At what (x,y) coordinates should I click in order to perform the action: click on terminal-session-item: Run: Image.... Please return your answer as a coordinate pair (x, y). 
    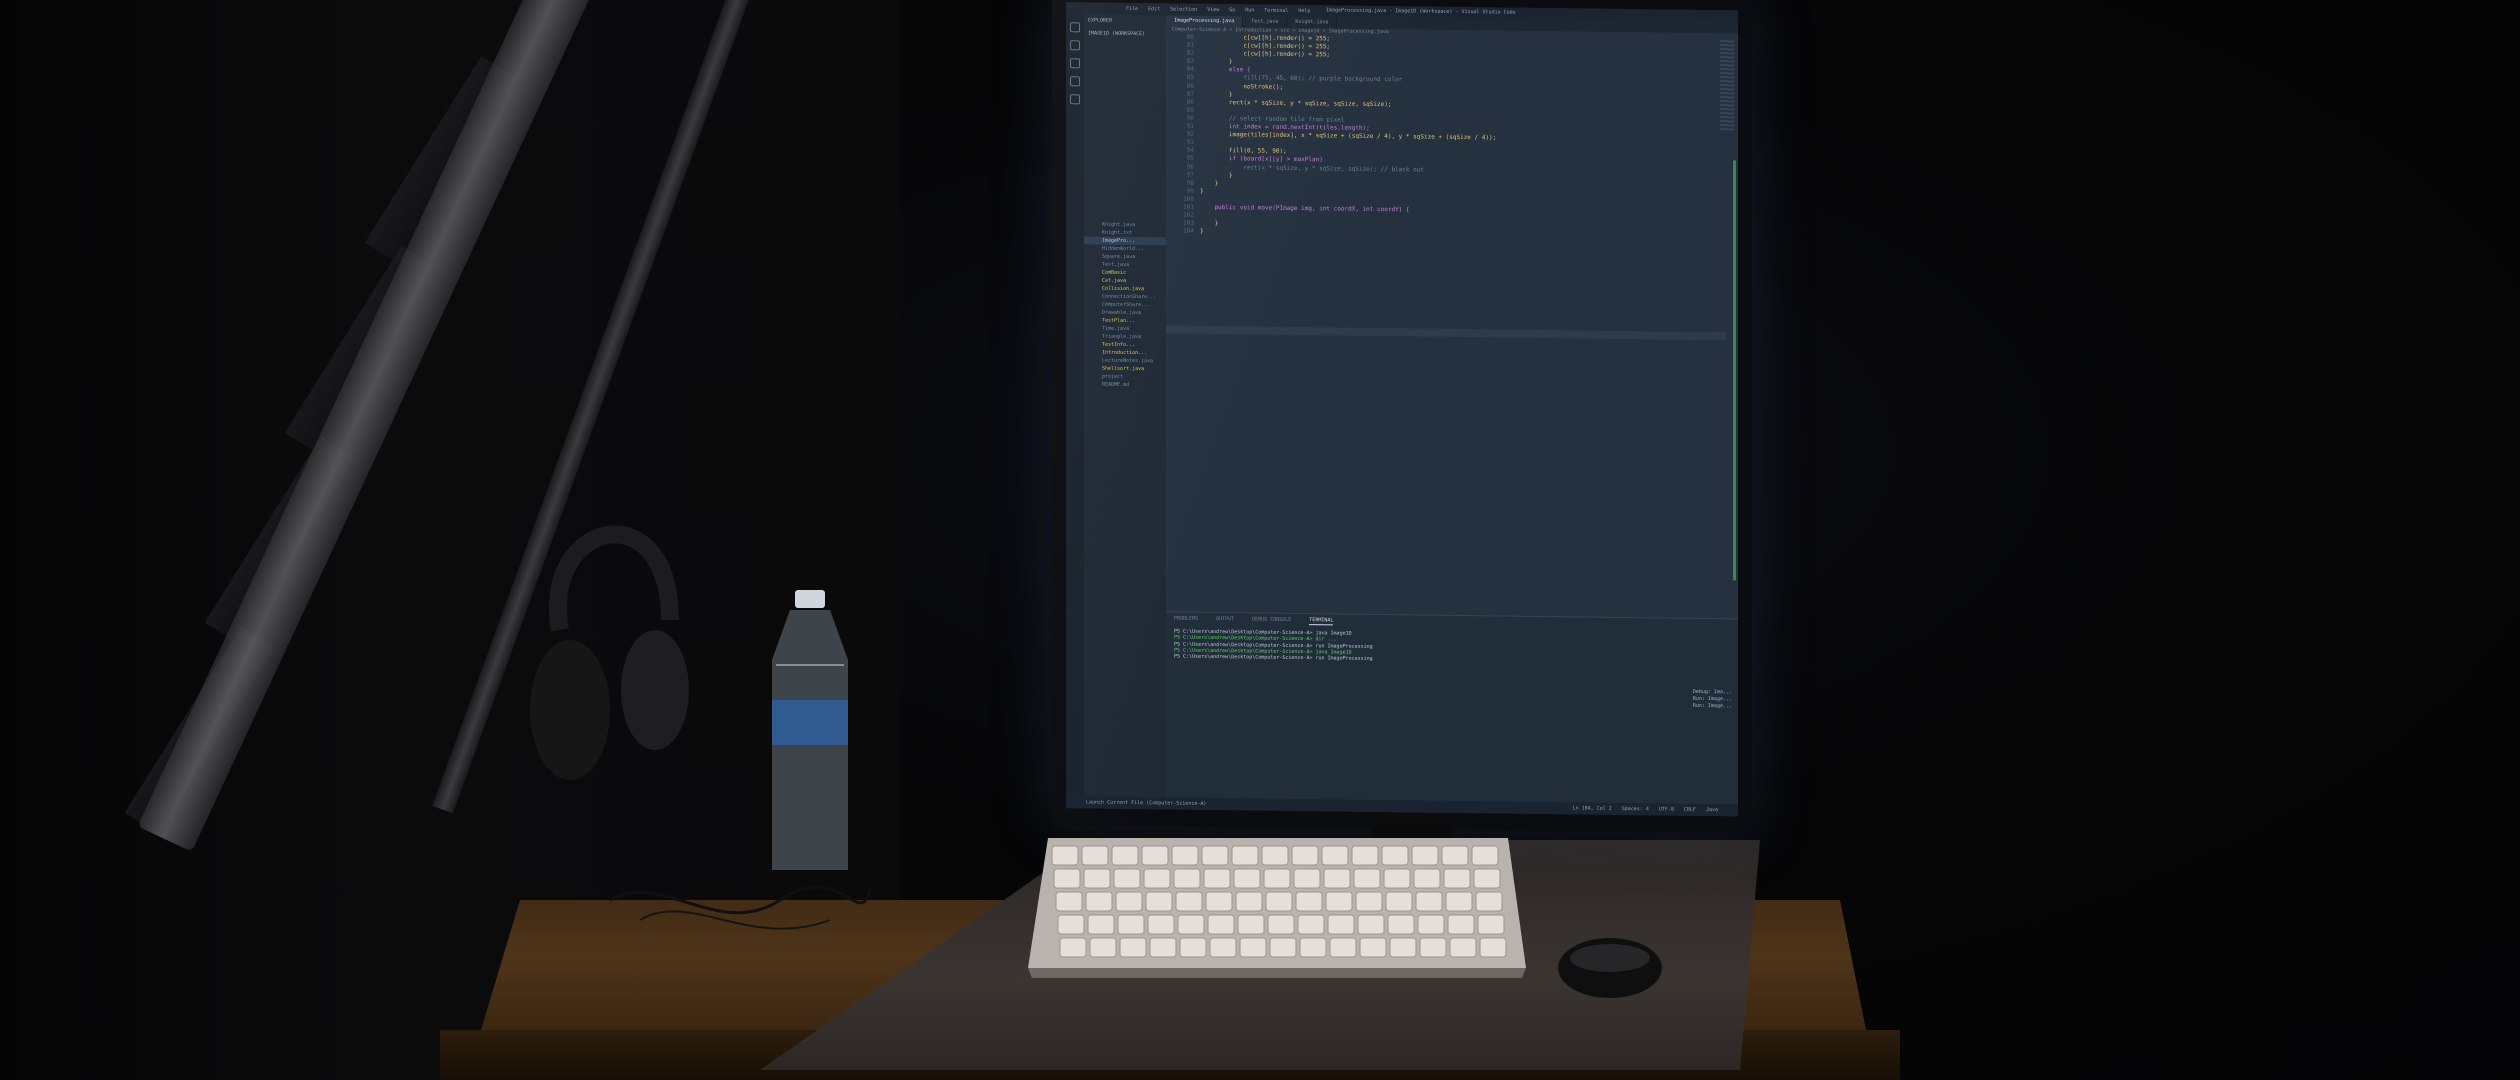
    Looking at the image, I should click on (1712, 706).